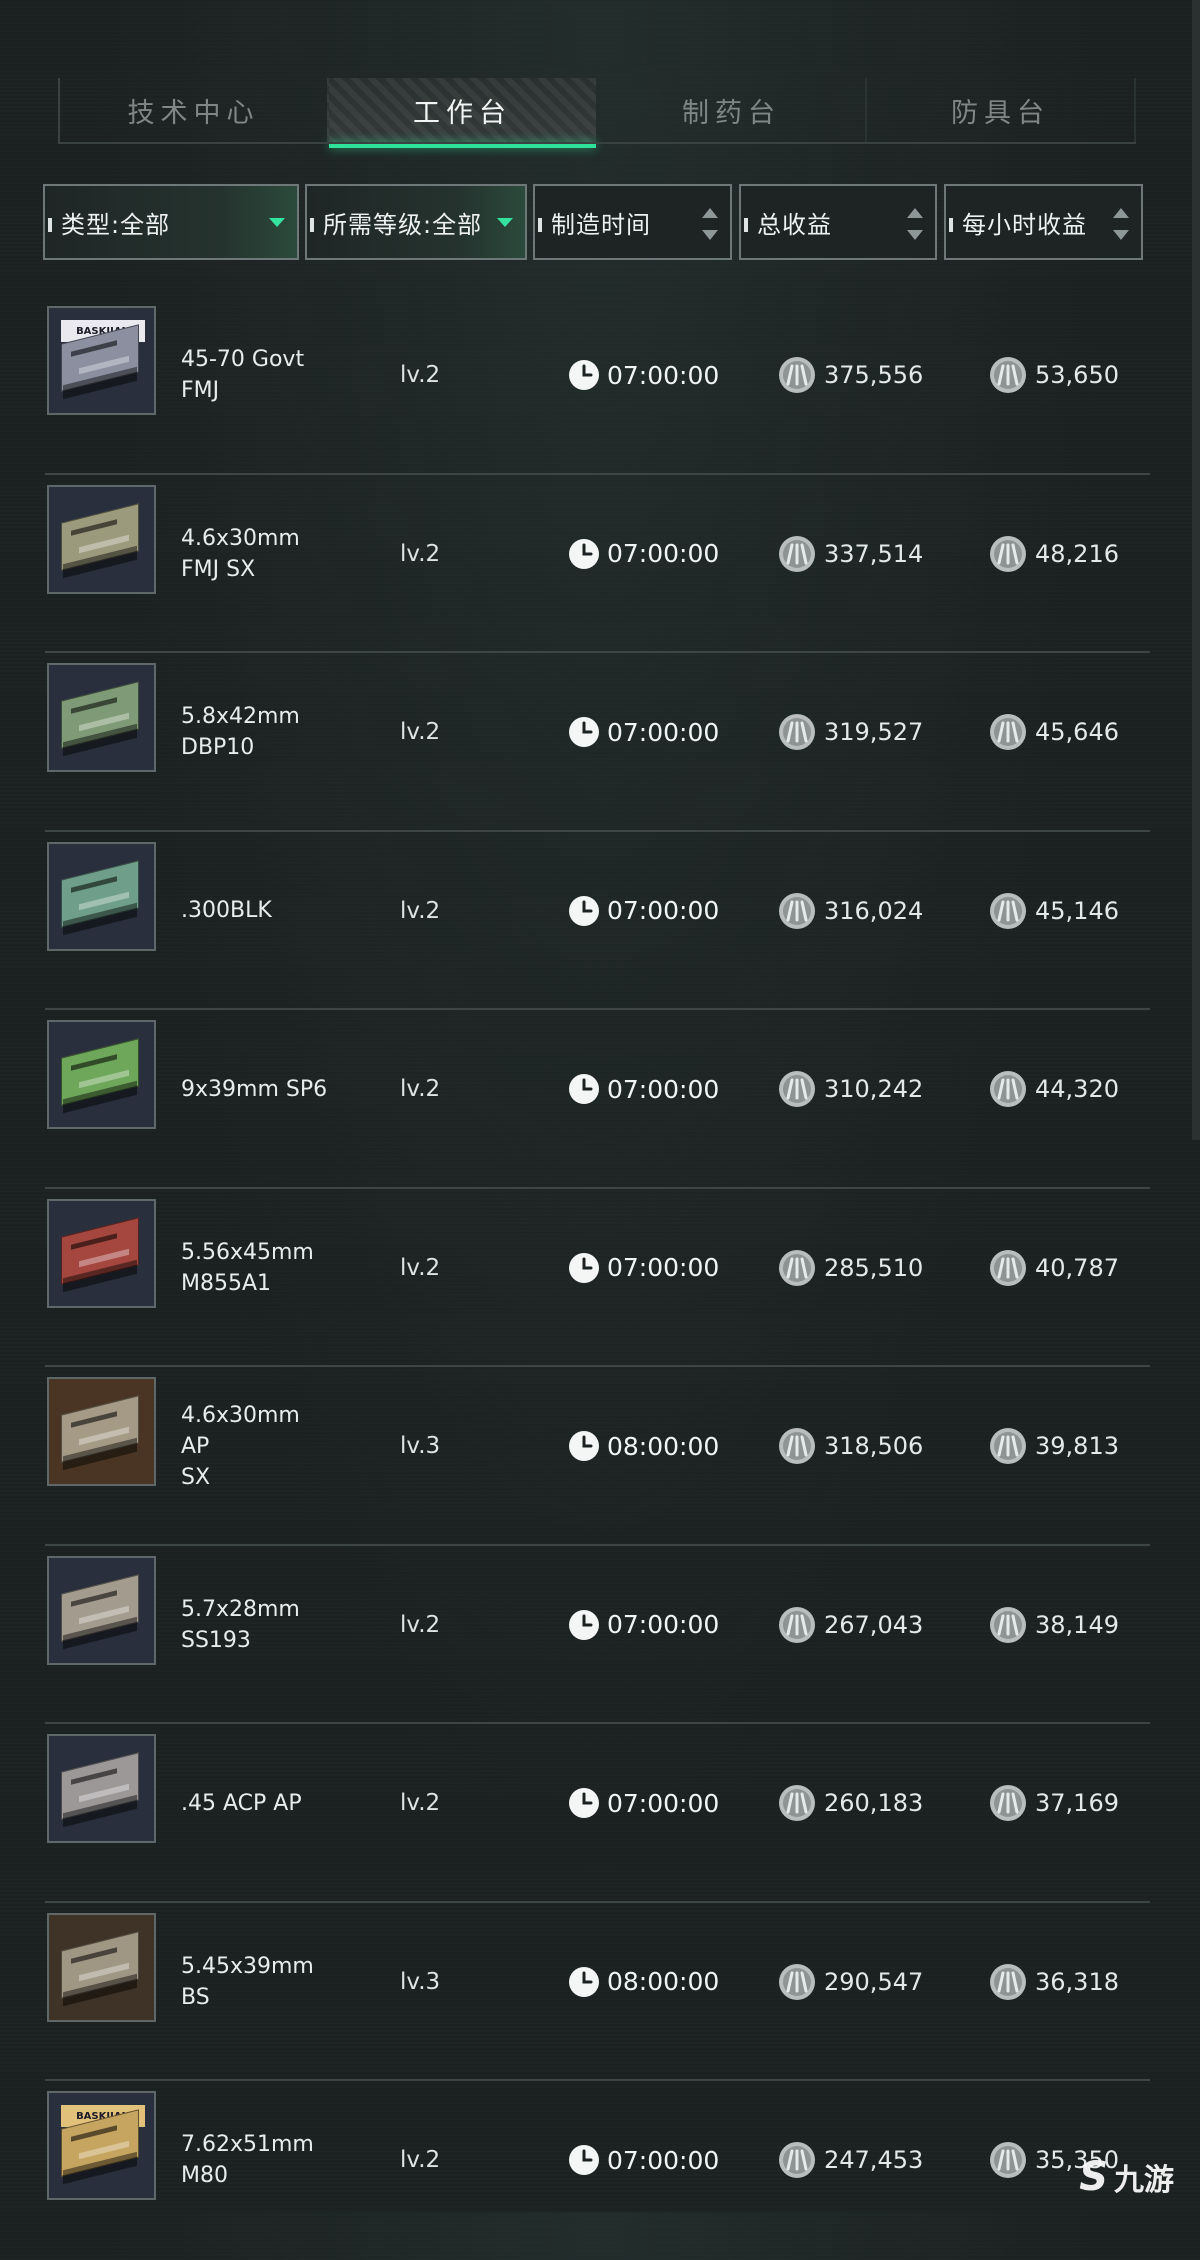  Describe the element at coordinates (1000, 113) in the screenshot. I see `tab-label: 防具台` at that location.